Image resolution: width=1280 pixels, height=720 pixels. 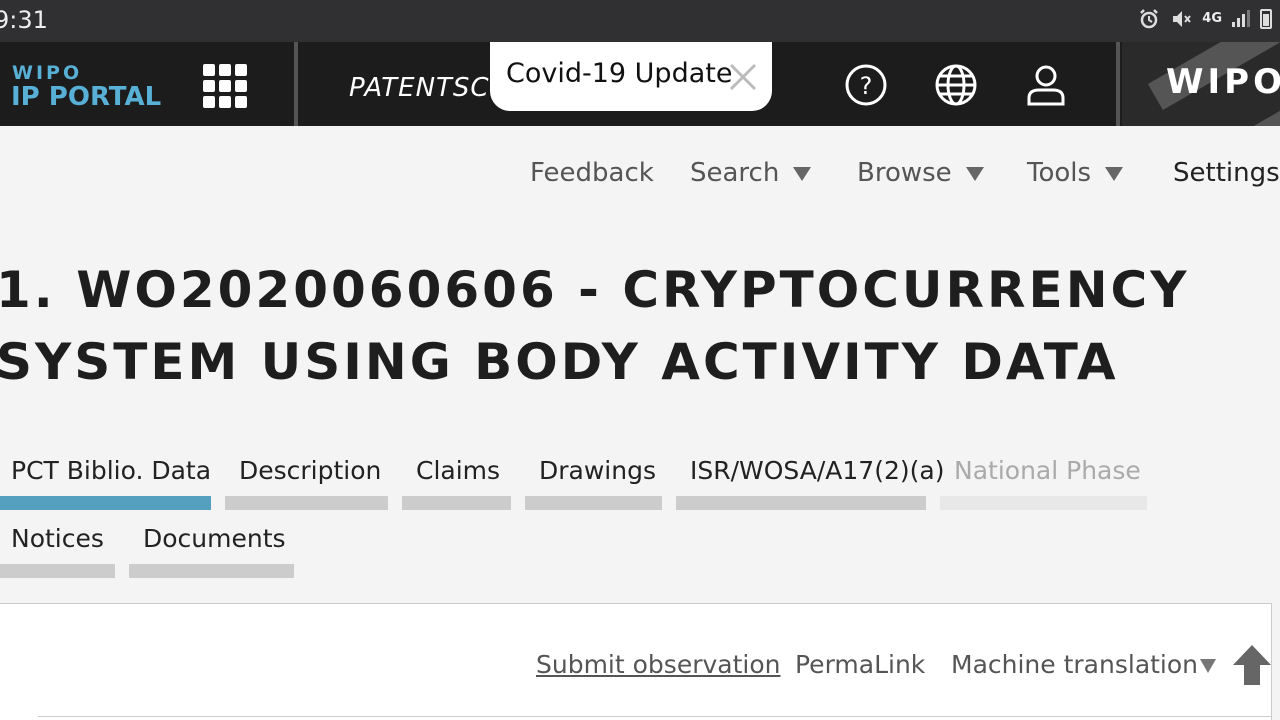 I want to click on nav-feedback: Feedback, so click(x=592, y=173).